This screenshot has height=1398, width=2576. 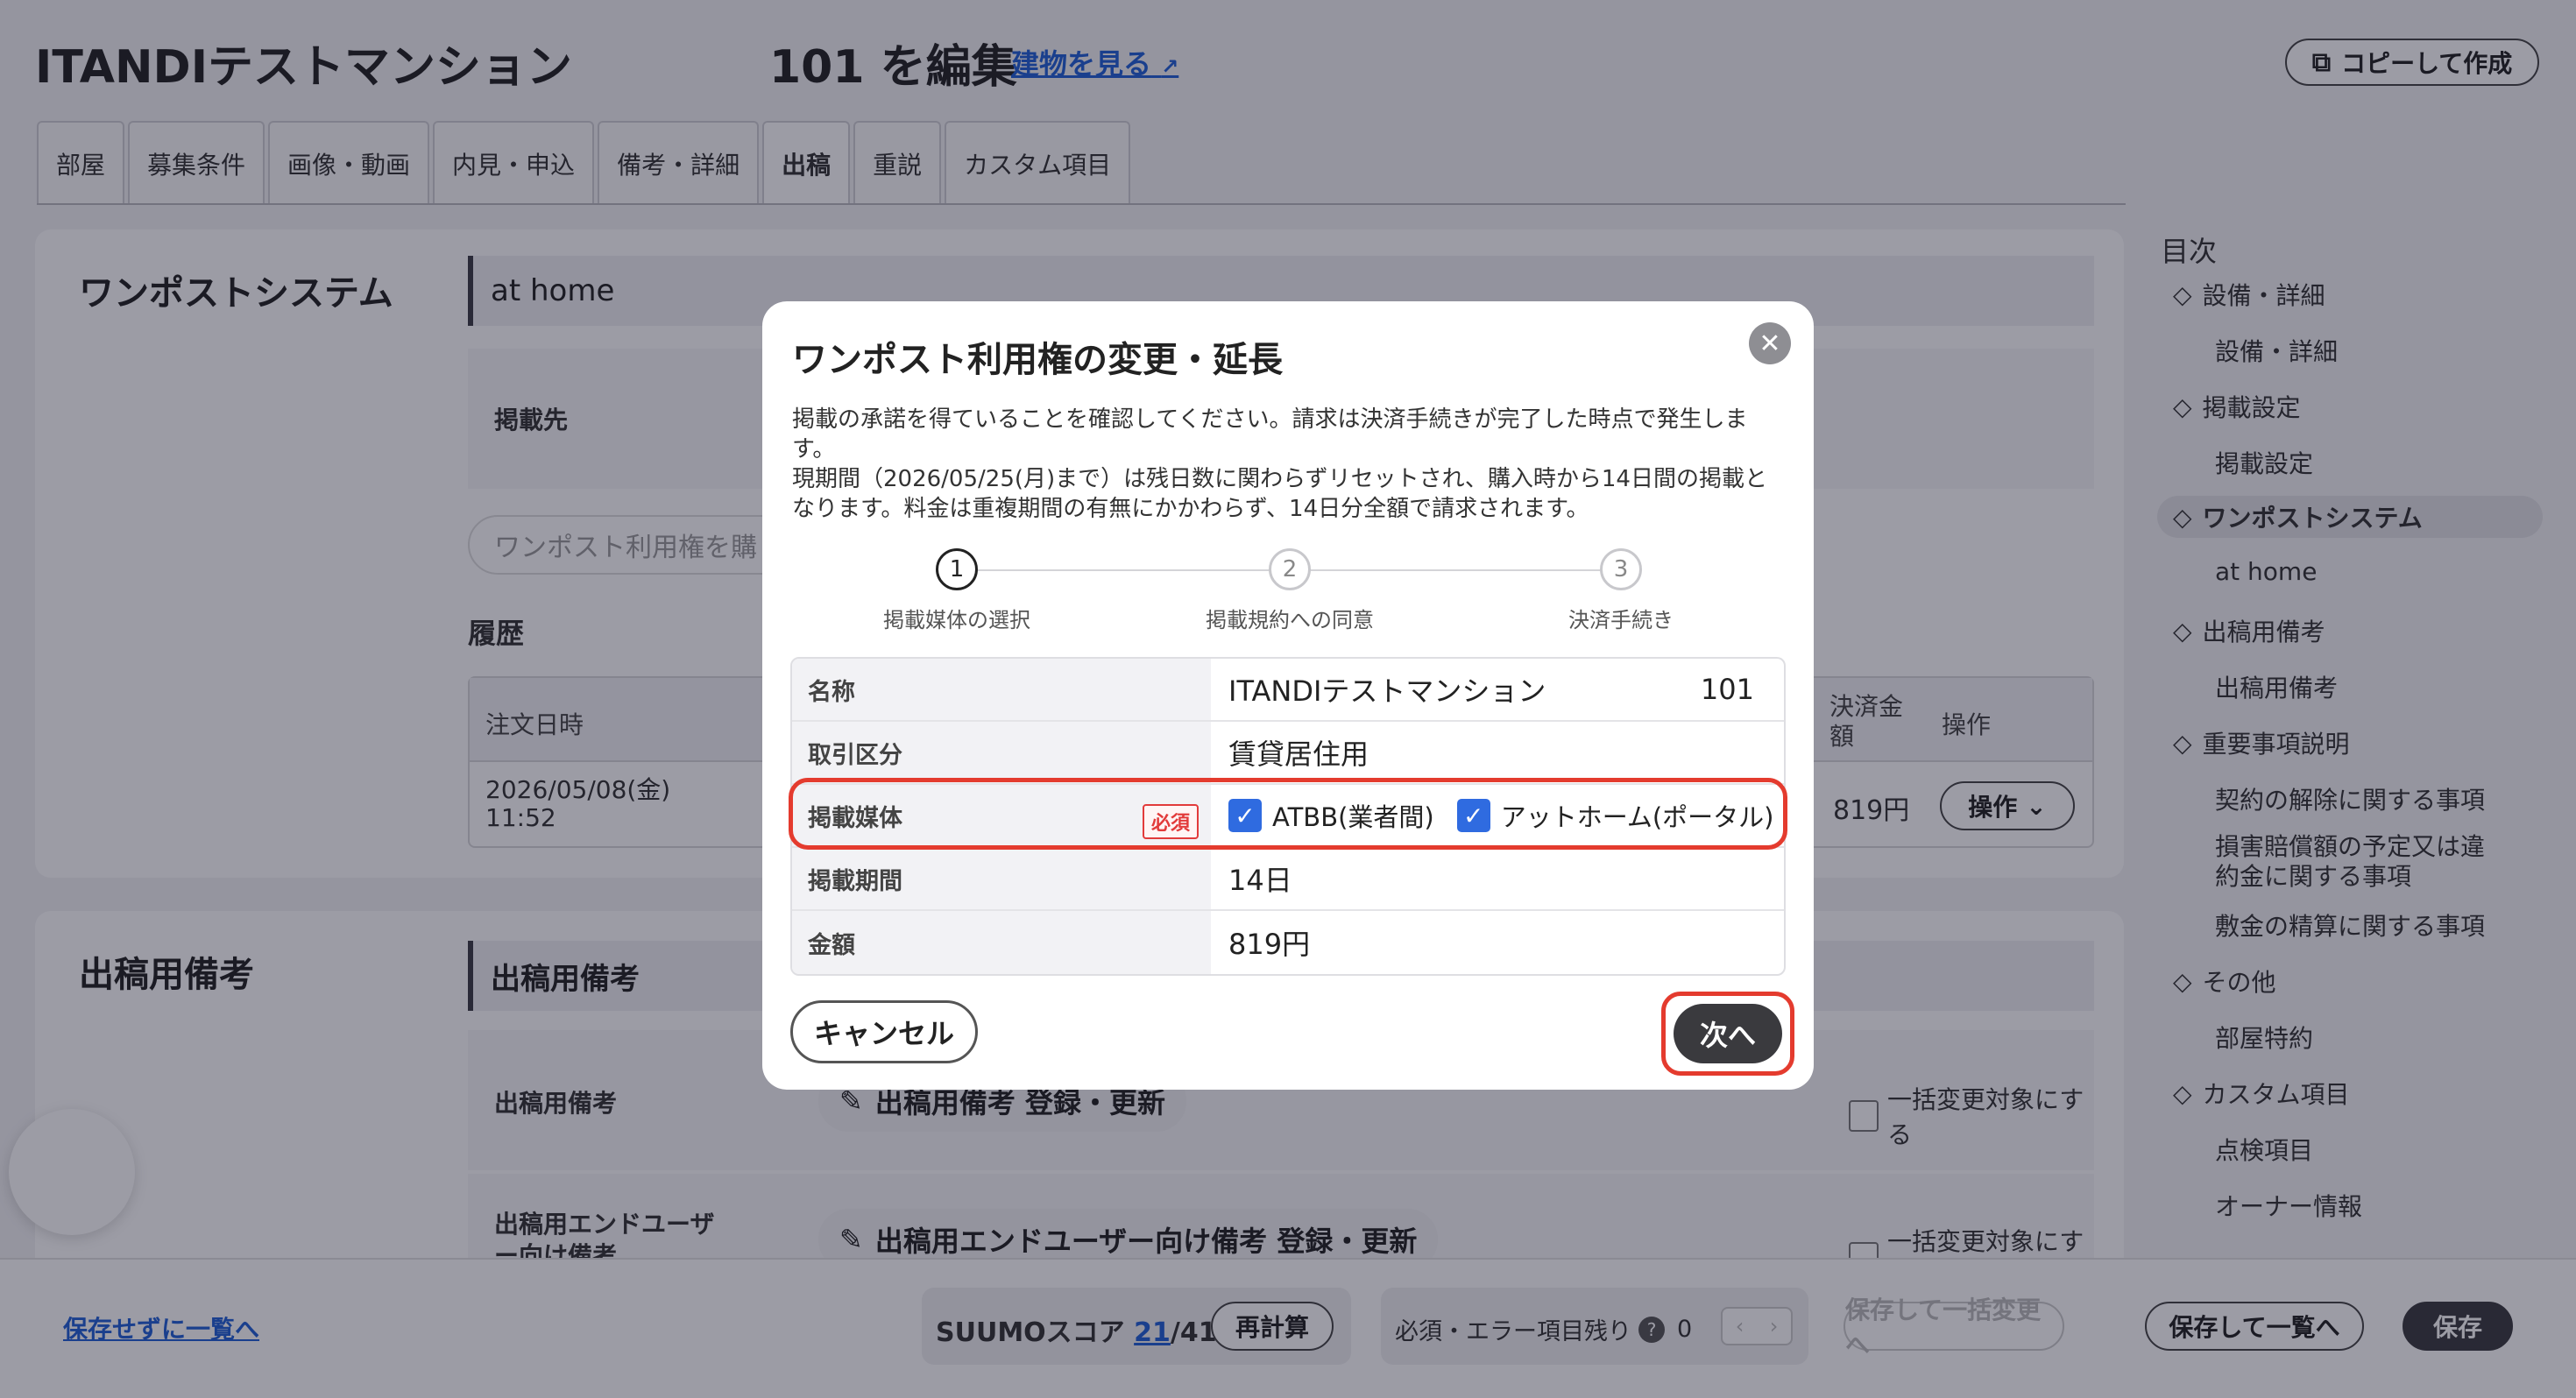 I want to click on close-icon: ✕, so click(x=1770, y=343).